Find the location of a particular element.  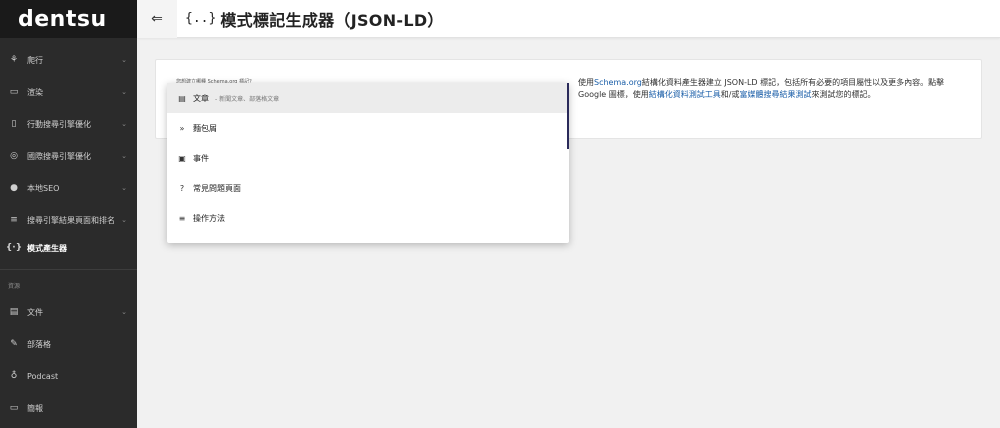

sidebar-item-label: 爬行 is located at coordinates (35, 60).